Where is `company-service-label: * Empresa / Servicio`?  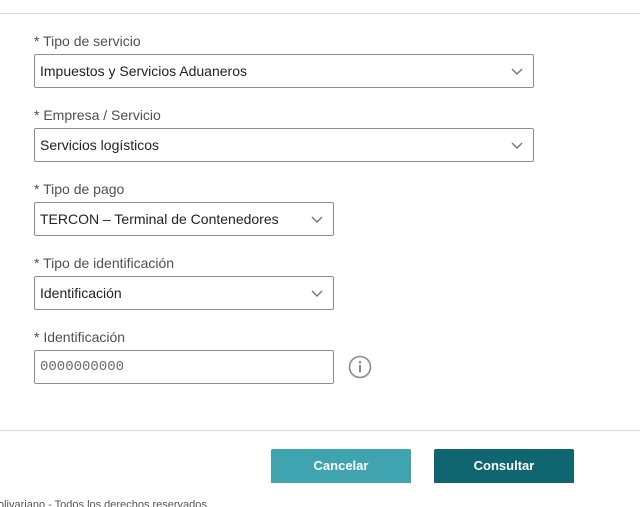 company-service-label: * Empresa / Servicio is located at coordinates (97, 115).